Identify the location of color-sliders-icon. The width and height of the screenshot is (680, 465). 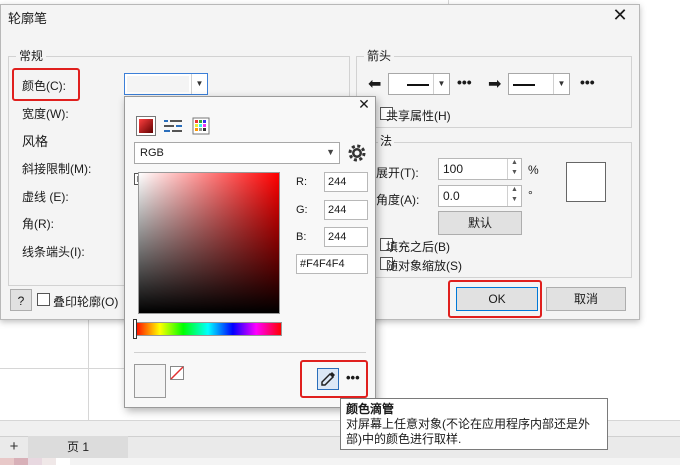
(173, 126).